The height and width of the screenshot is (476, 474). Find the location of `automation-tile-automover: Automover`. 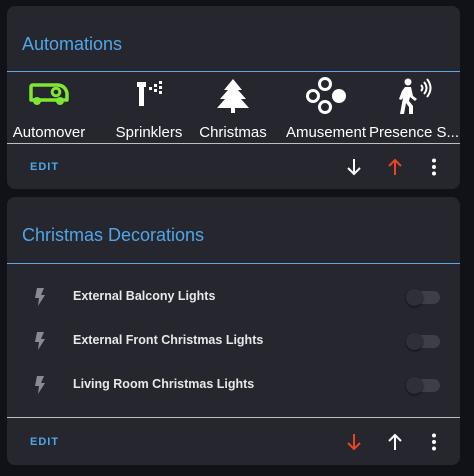

automation-tile-automover: Automover is located at coordinates (51, 111).